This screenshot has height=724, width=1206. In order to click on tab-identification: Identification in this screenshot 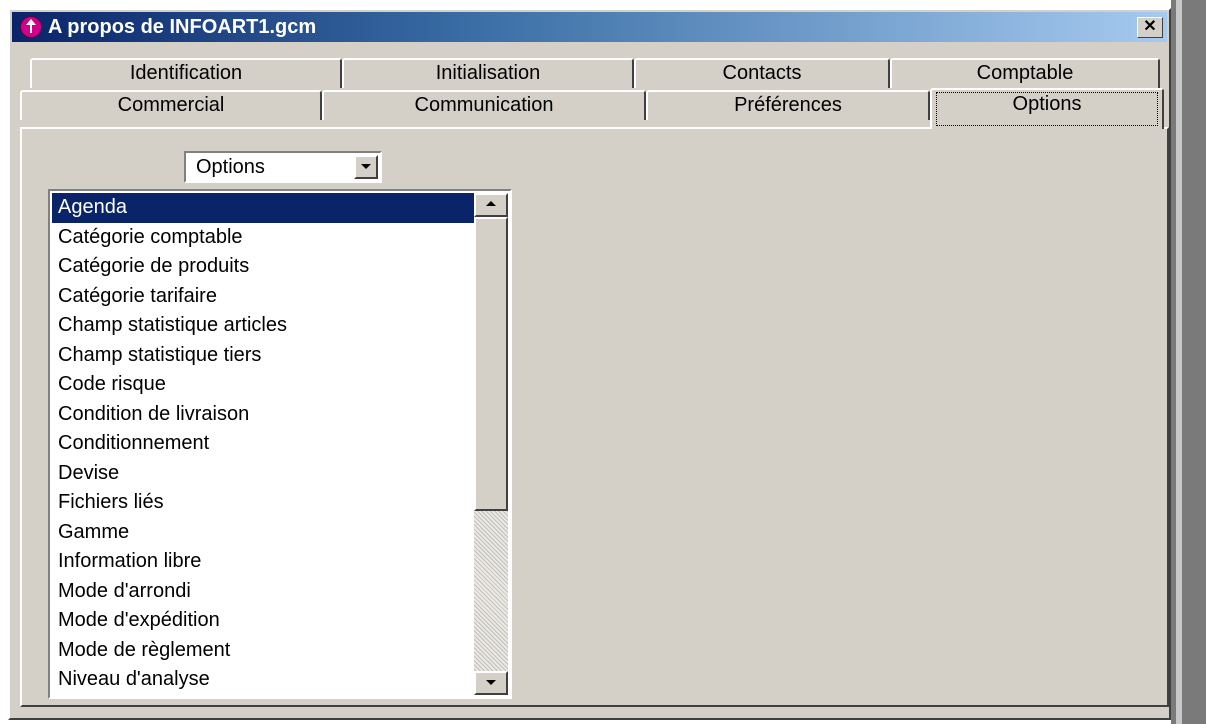, I will do `click(186, 73)`.